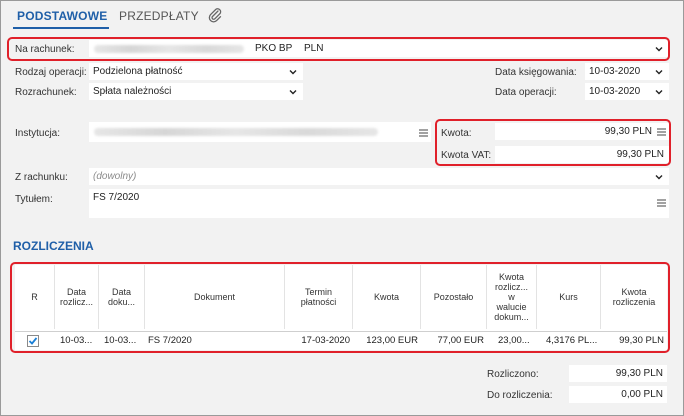 This screenshot has height=416, width=684. What do you see at coordinates (582, 131) in the screenshot?
I see `kwota-field: 99,30 PLN` at bounding box center [582, 131].